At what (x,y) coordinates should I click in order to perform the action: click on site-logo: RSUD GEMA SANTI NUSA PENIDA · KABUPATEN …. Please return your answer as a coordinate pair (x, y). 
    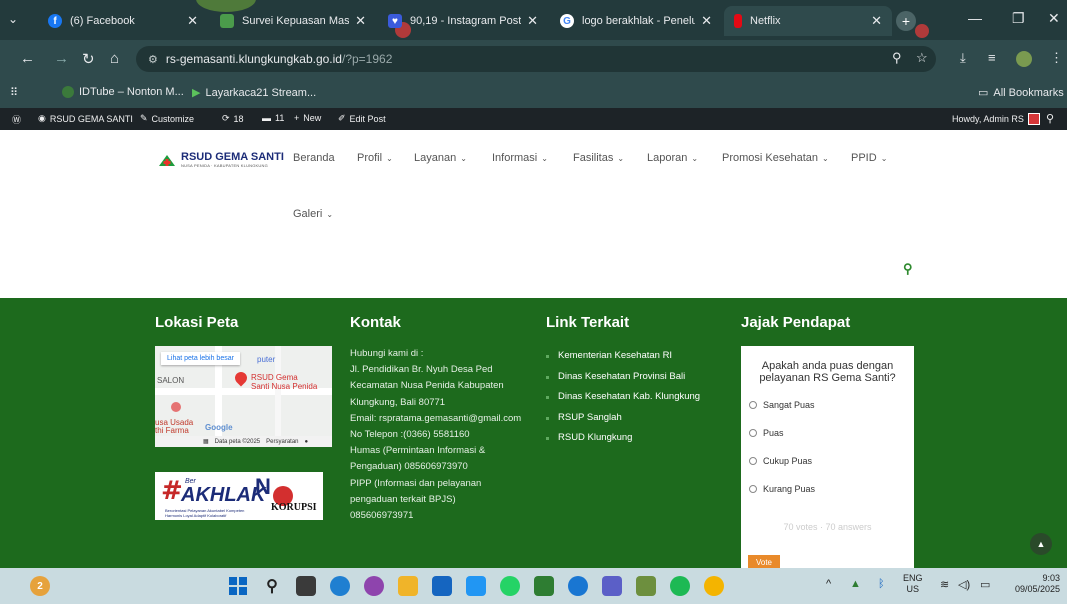
    Looking at the image, I should click on (220, 160).